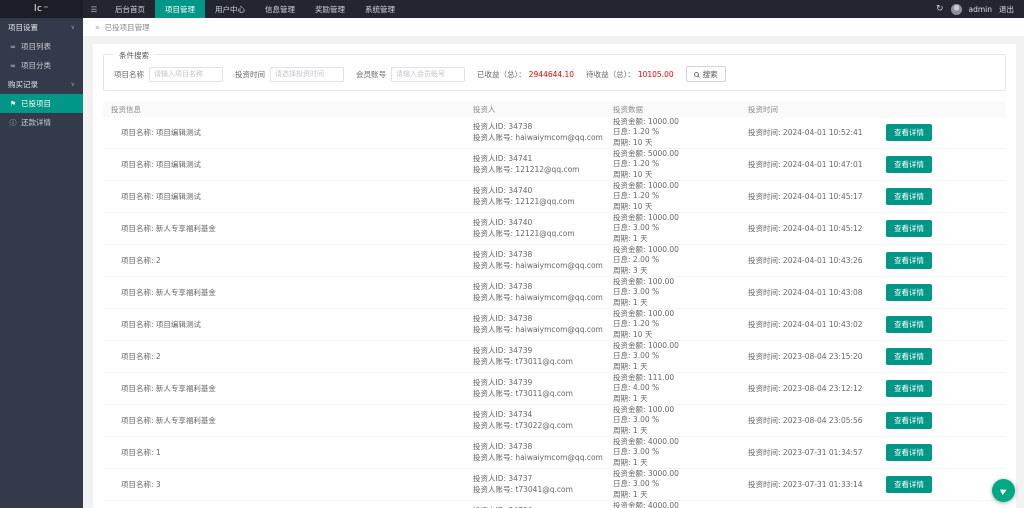 The image size is (1024, 508). I want to click on topbar-right: ↻ admin 退出, so click(980, 9).